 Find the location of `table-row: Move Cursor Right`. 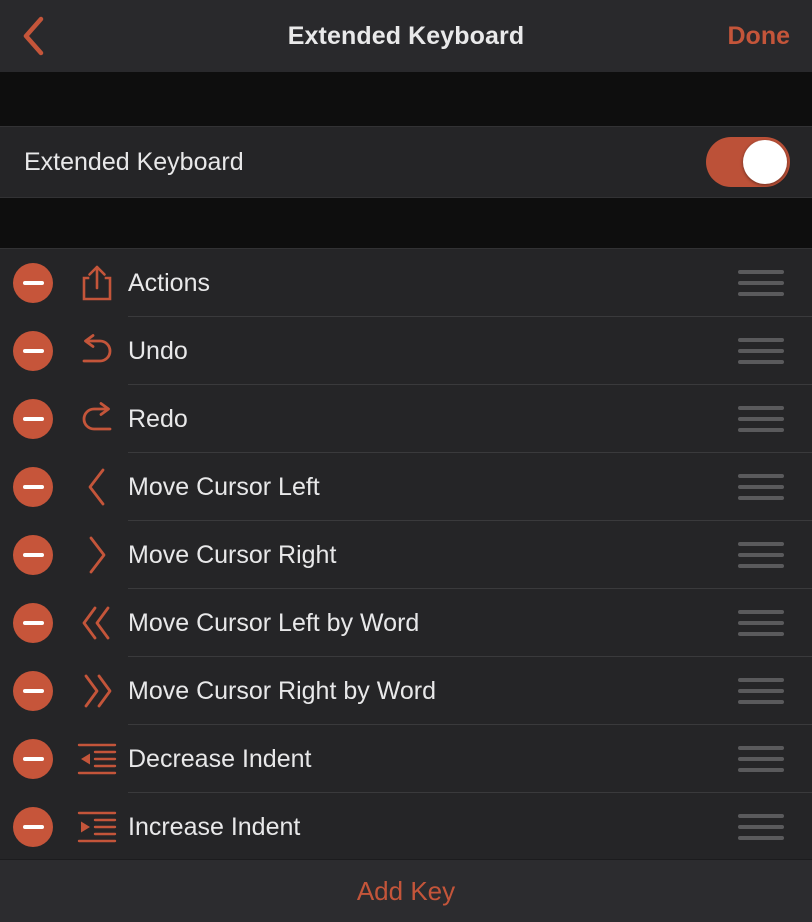

table-row: Move Cursor Right is located at coordinates (406, 555).